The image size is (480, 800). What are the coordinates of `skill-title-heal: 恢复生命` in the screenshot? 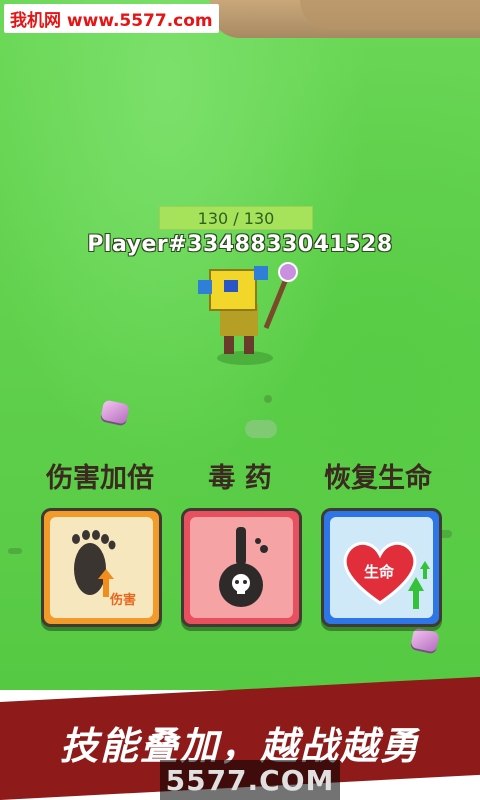 It's located at (378, 478).